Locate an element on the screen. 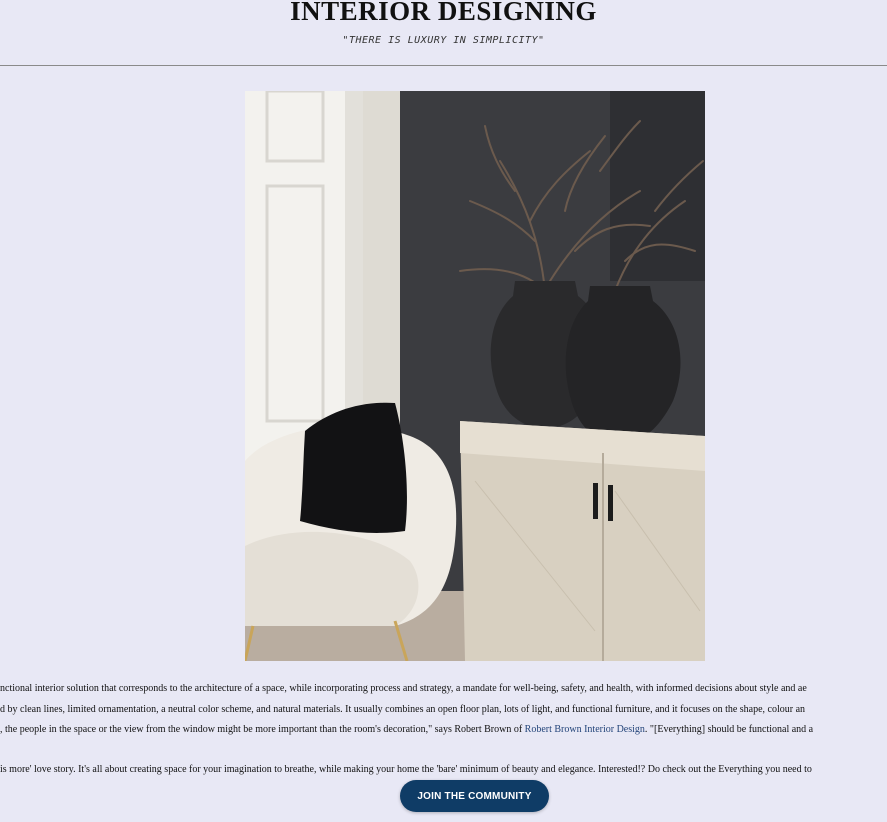  tagline: "THERE IS LUXURY IN SIMPLICITY" is located at coordinates (443, 40).